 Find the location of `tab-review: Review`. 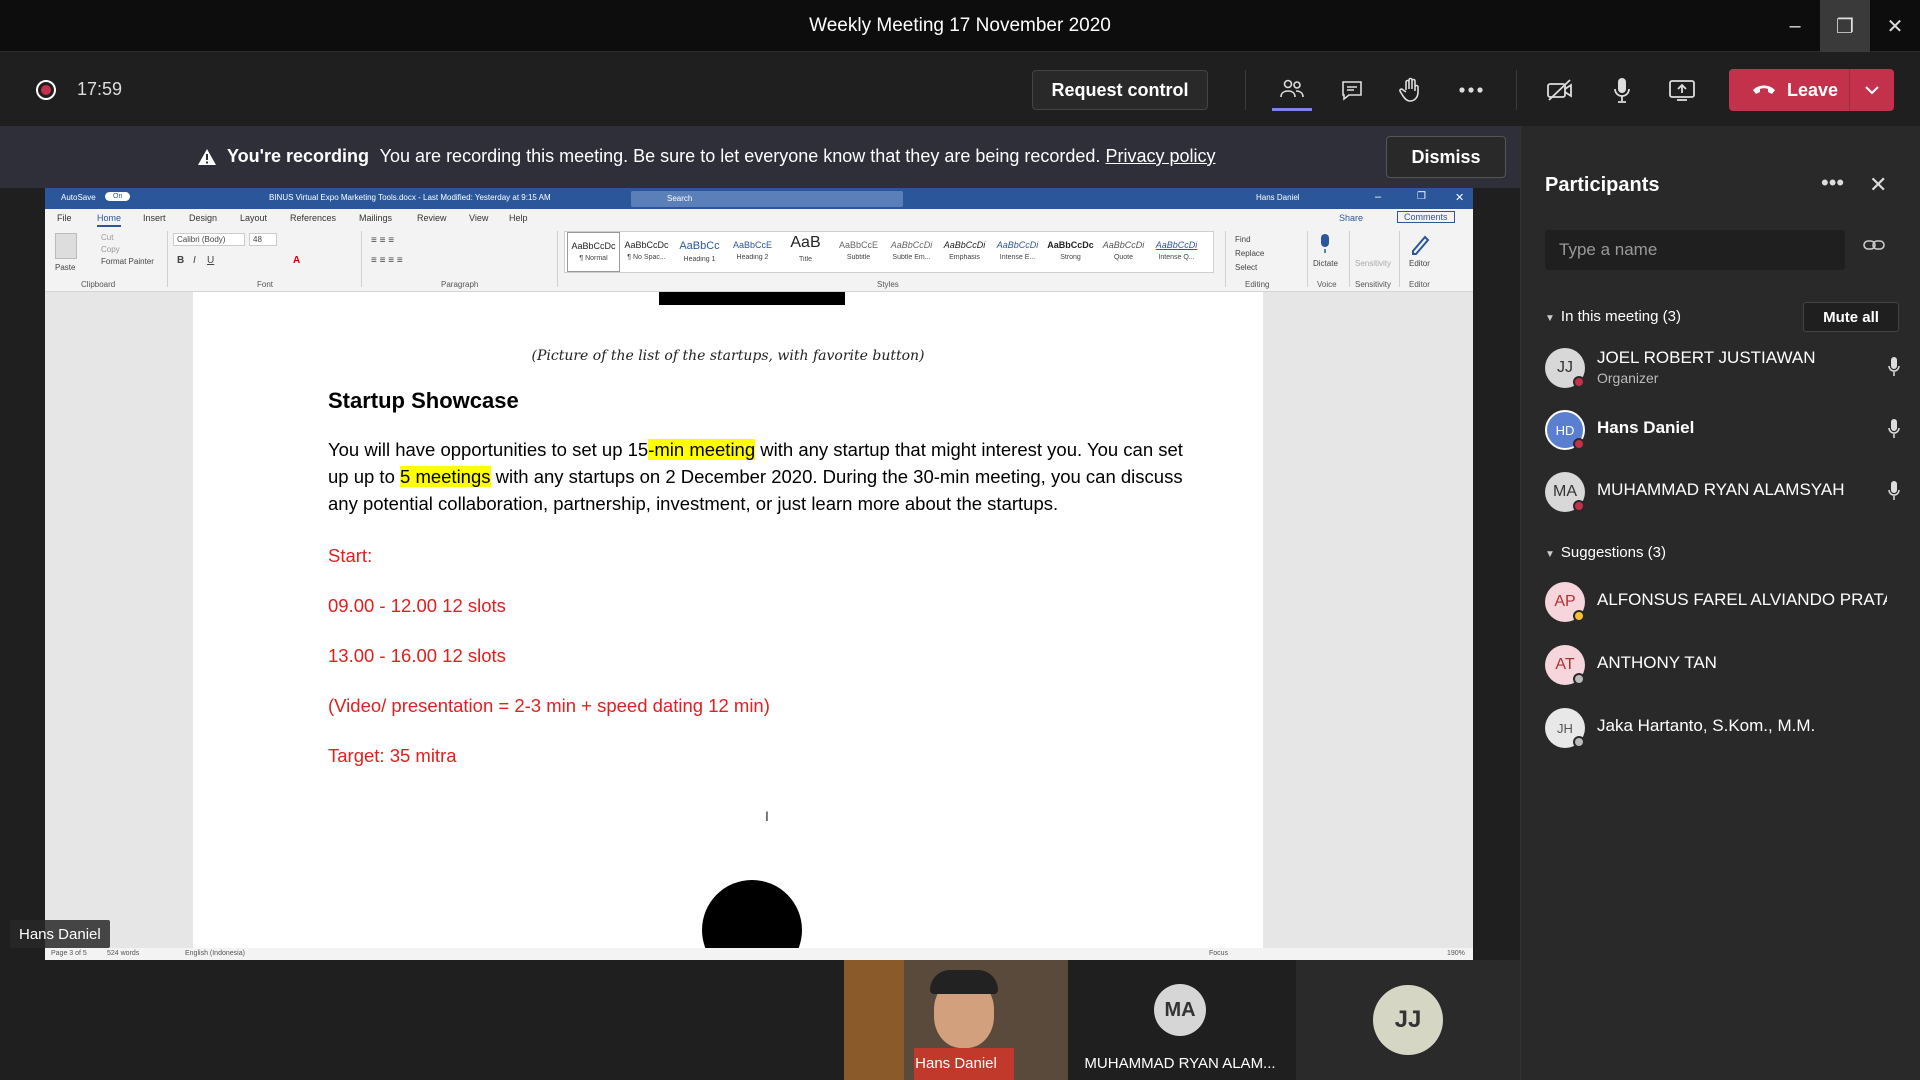

tab-review: Review is located at coordinates (432, 218).